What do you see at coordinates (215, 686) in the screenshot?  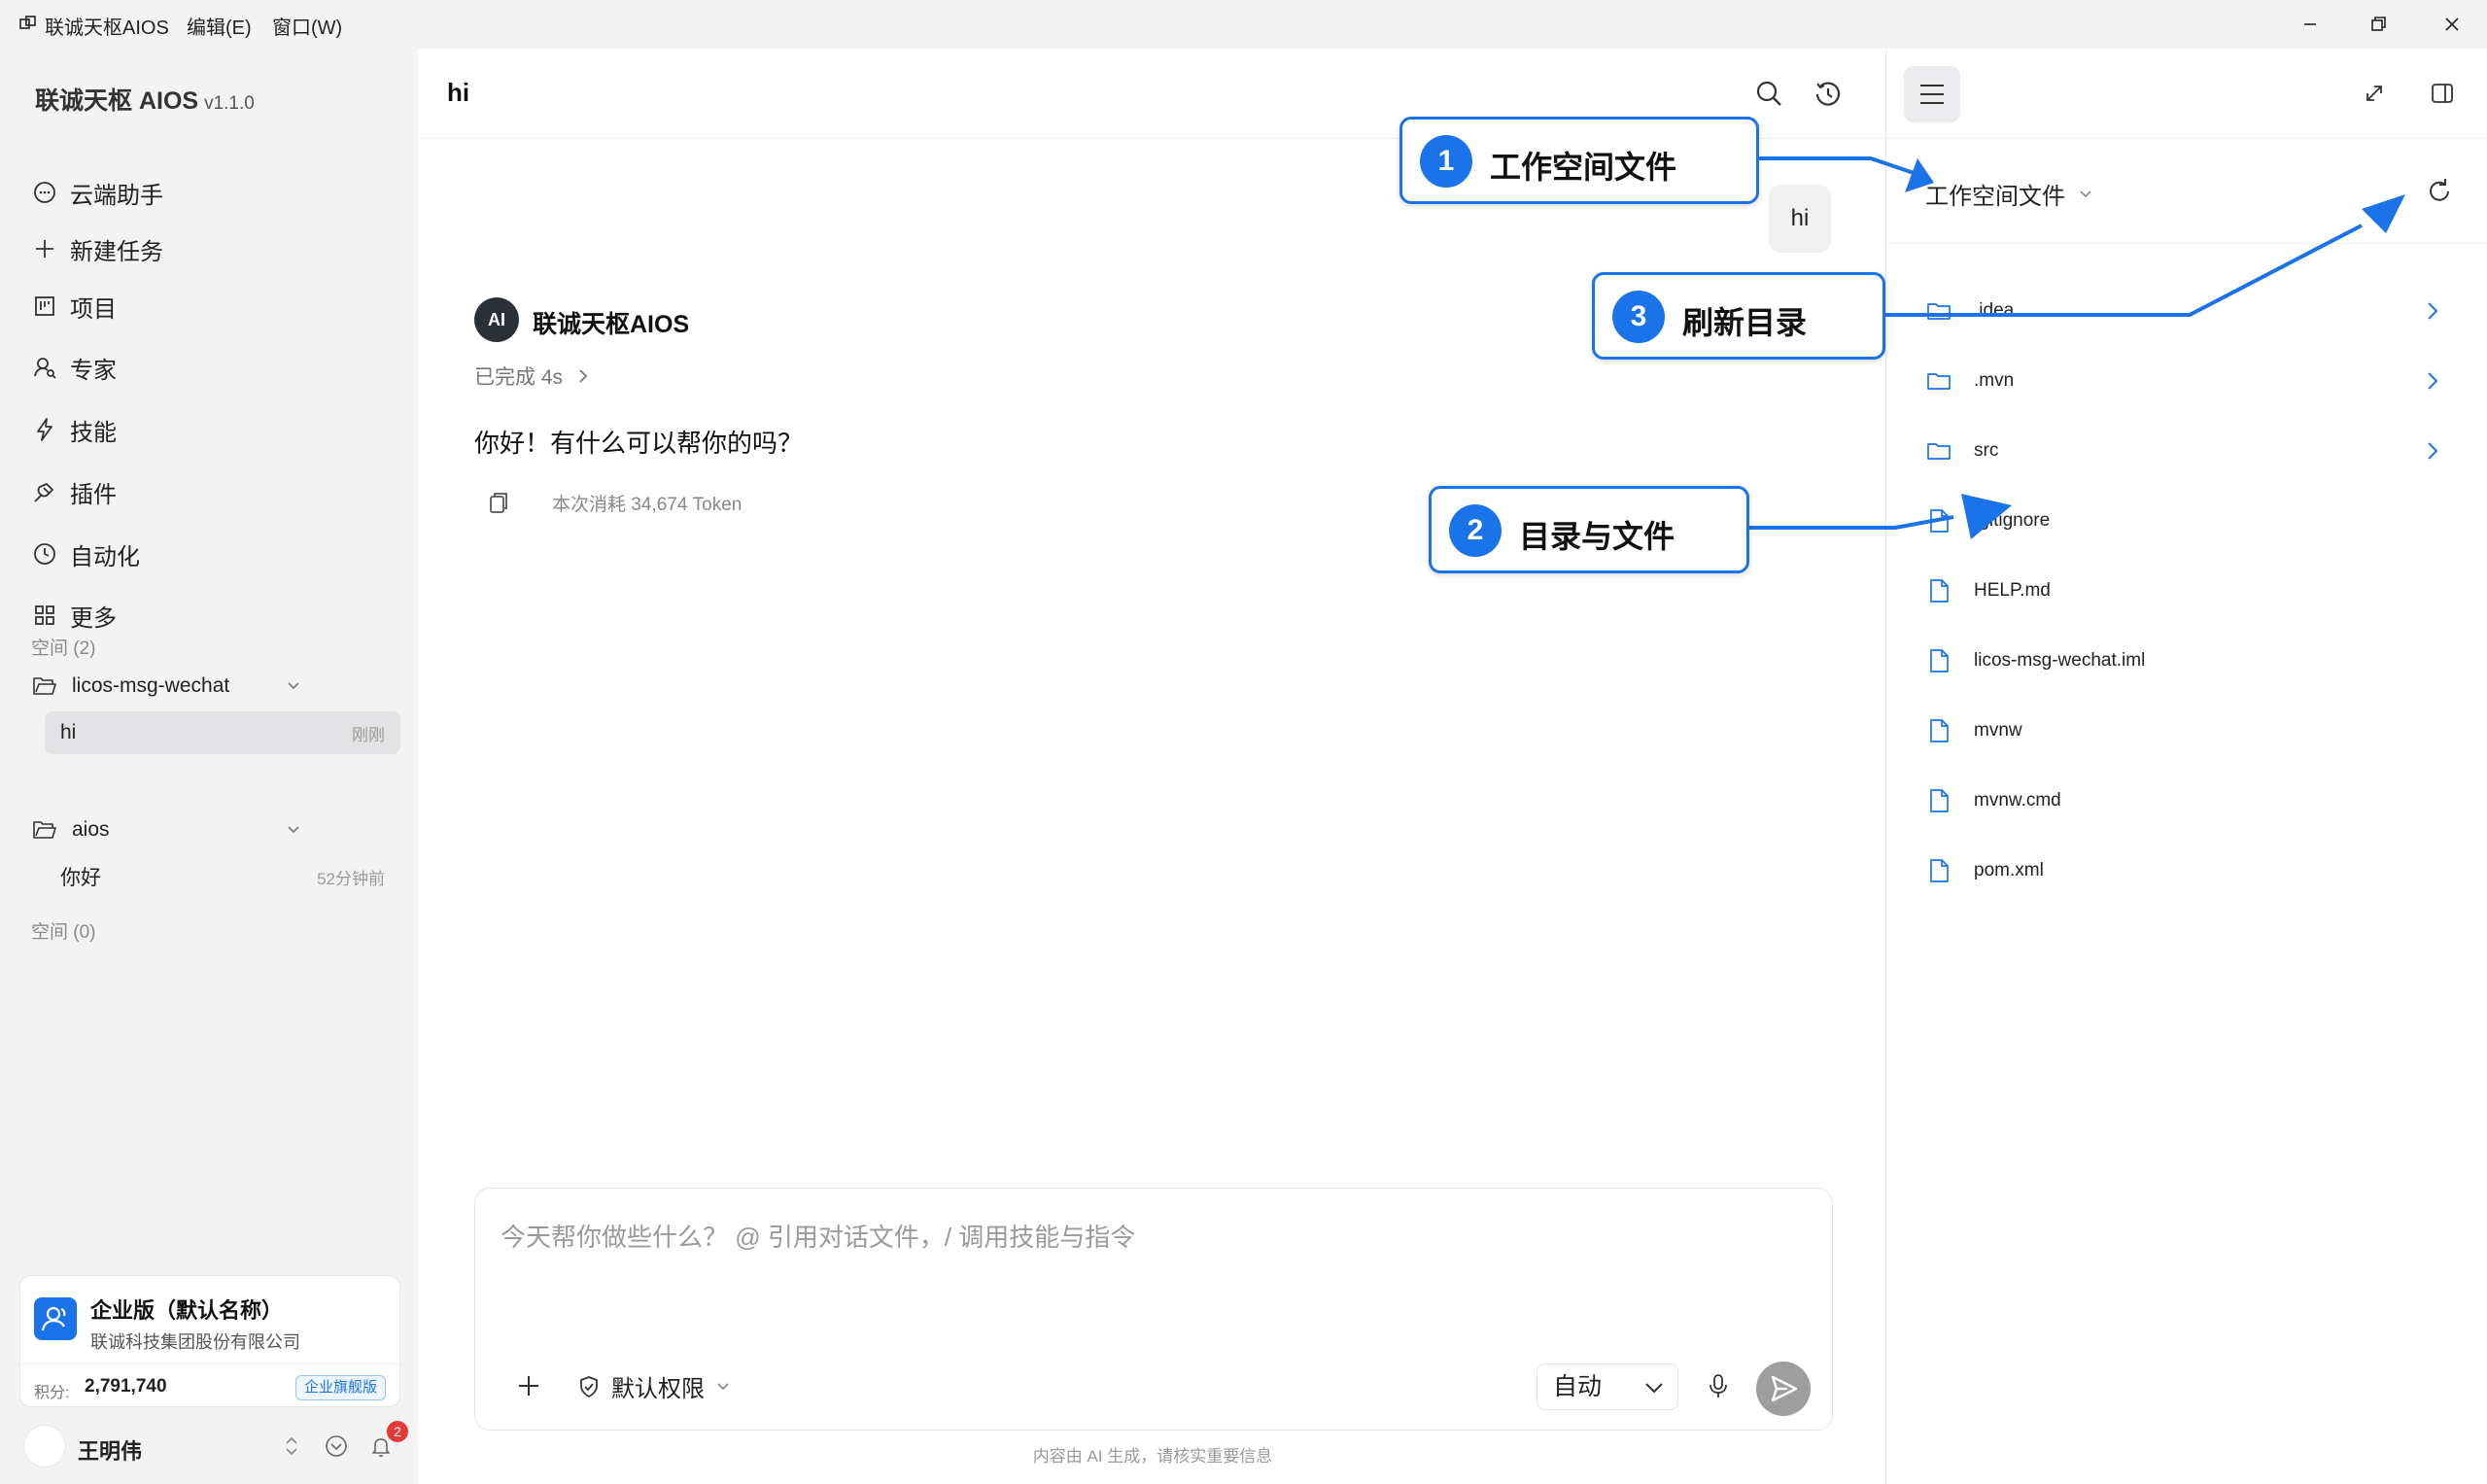 I see `space-licos-msg-wechat: licos-msg-wechat` at bounding box center [215, 686].